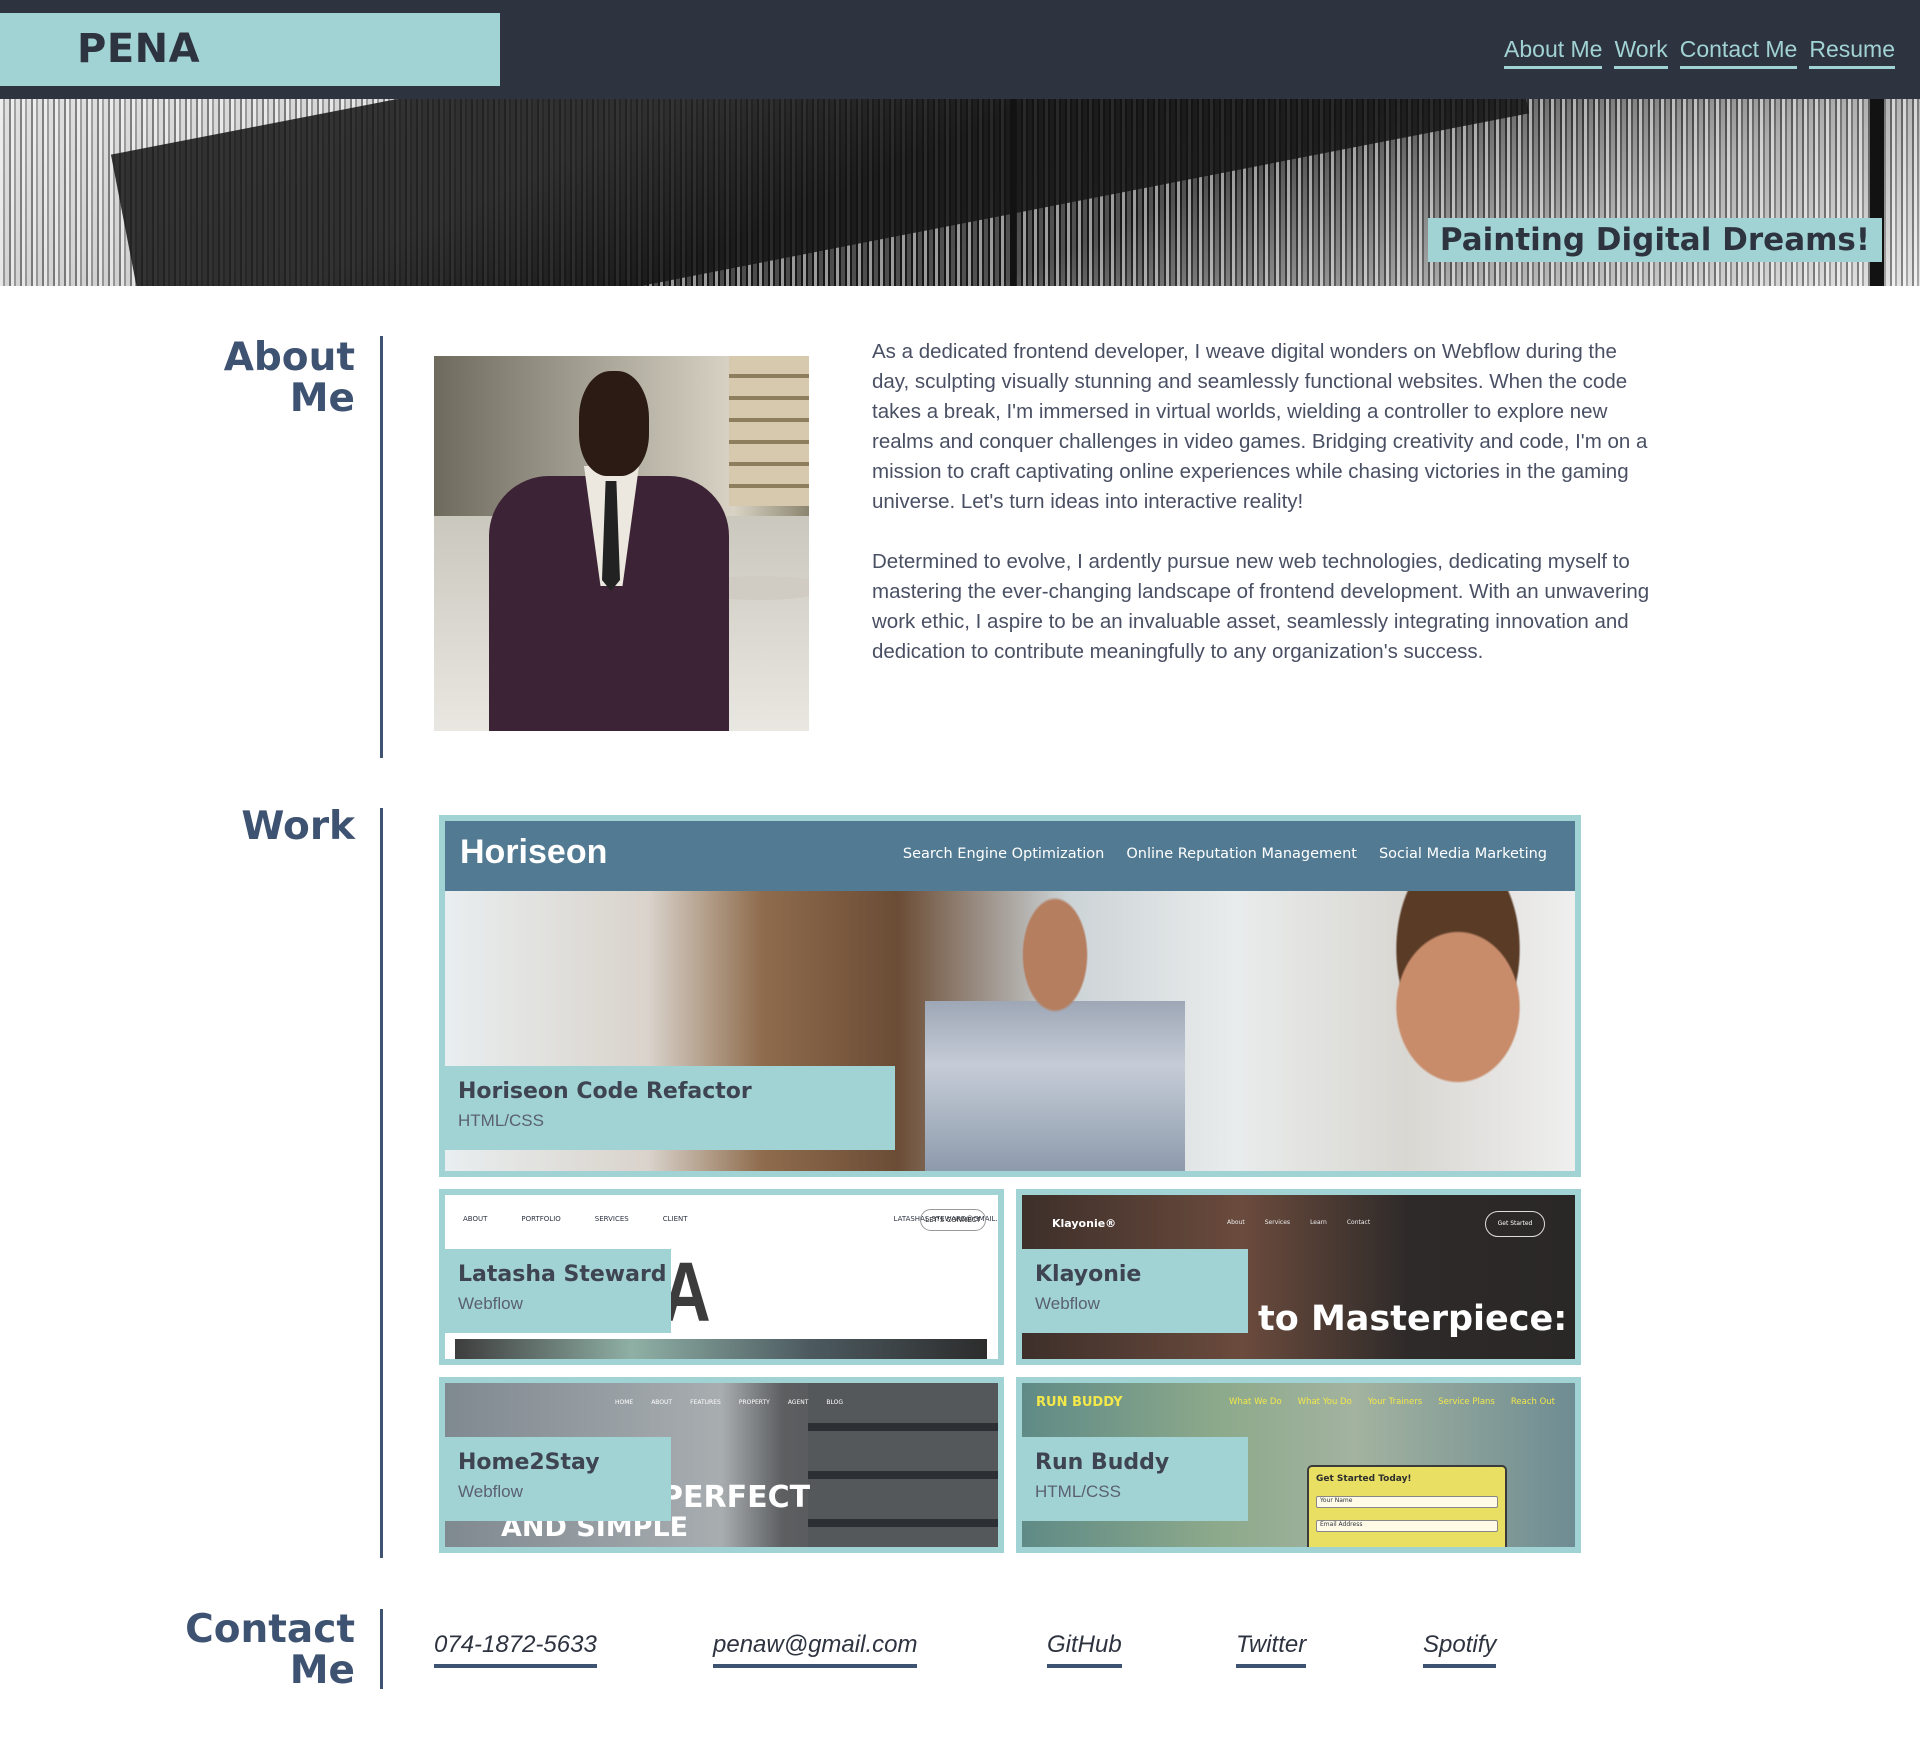 The height and width of the screenshot is (1738, 1920). I want to click on preview-name-field: Your Name, so click(1407, 1502).